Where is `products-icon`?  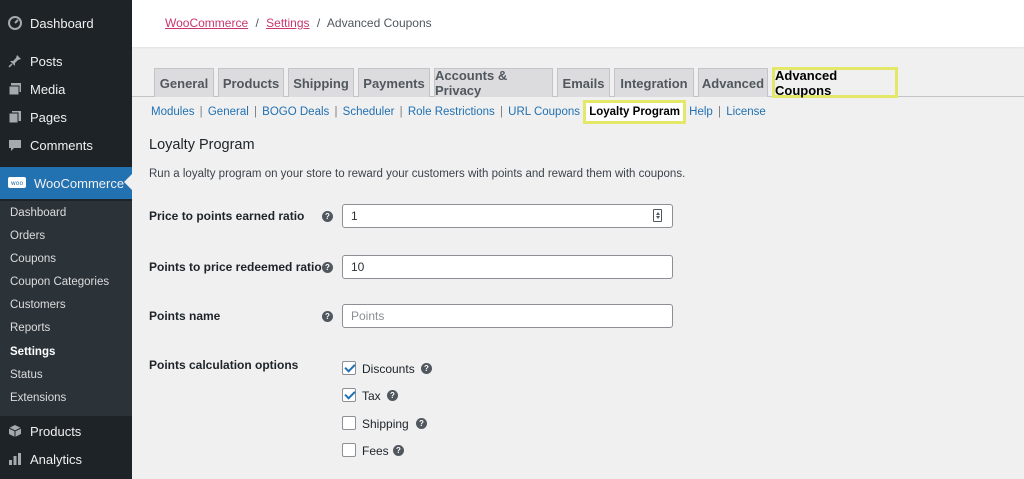 products-icon is located at coordinates (15, 431).